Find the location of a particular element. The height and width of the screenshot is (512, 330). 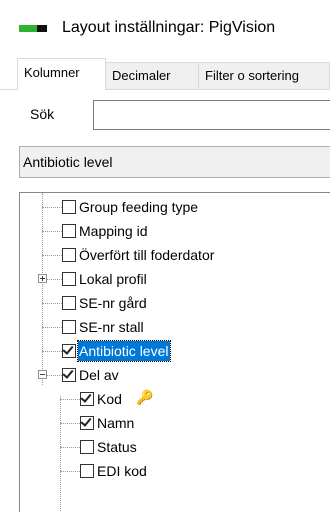

tree-row: Kod 🔑 is located at coordinates (175, 399).